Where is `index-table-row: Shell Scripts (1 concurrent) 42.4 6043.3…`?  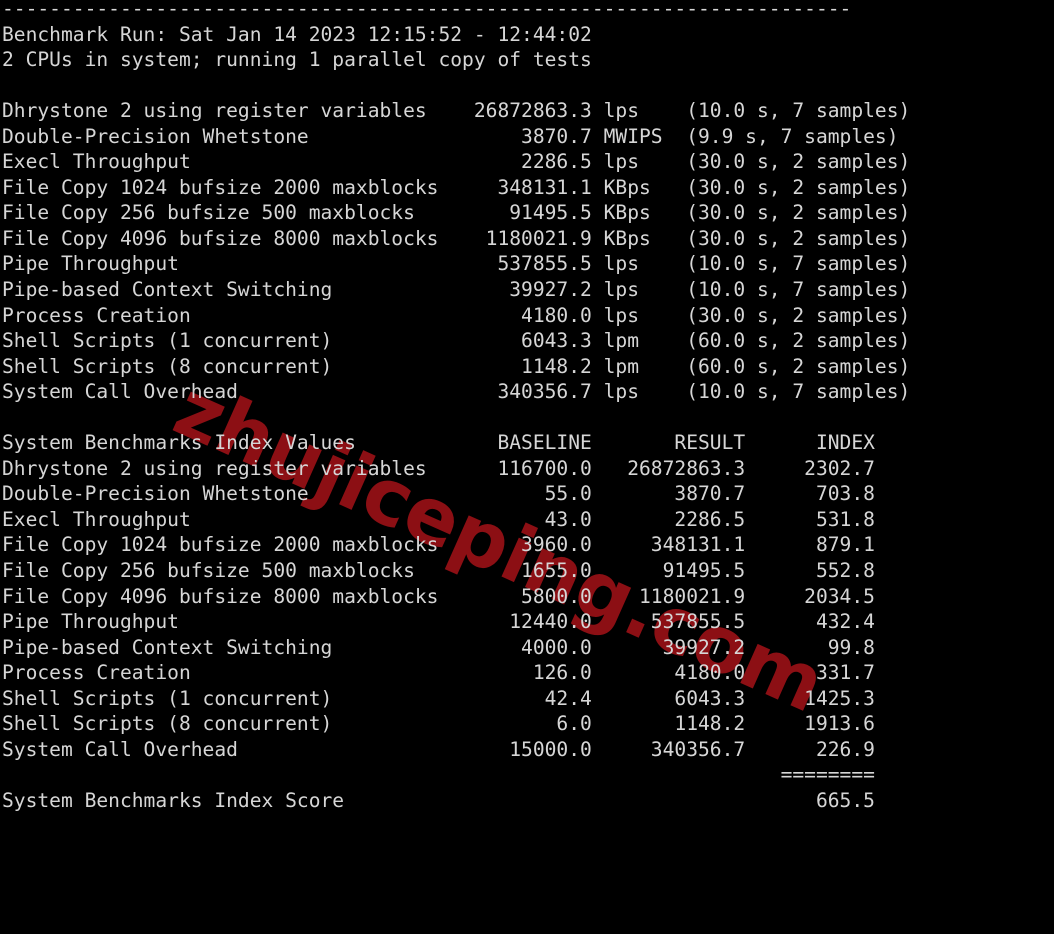
index-table-row: Shell Scripts (1 concurrent) 42.4 6043.3… is located at coordinates (438, 698).